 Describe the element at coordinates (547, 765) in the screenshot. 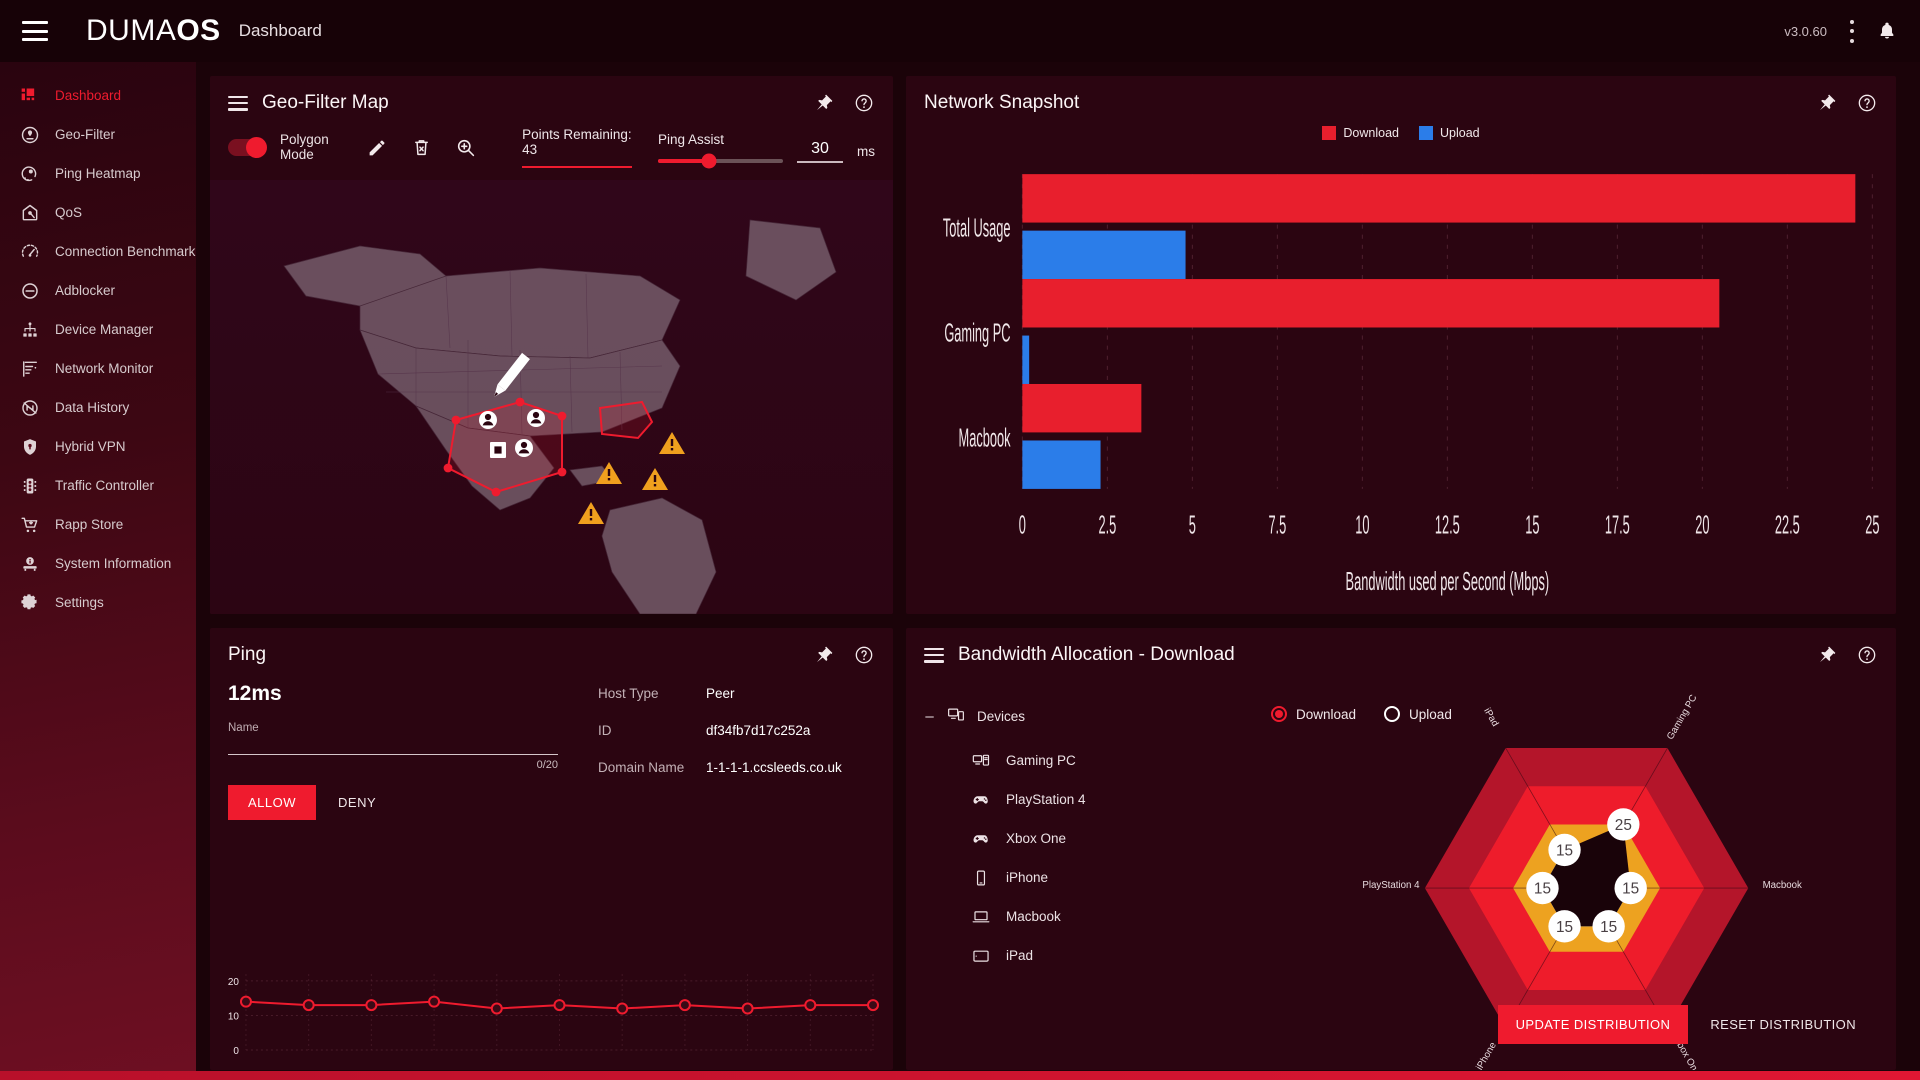

I see `ping-name-counter: 0/20` at that location.